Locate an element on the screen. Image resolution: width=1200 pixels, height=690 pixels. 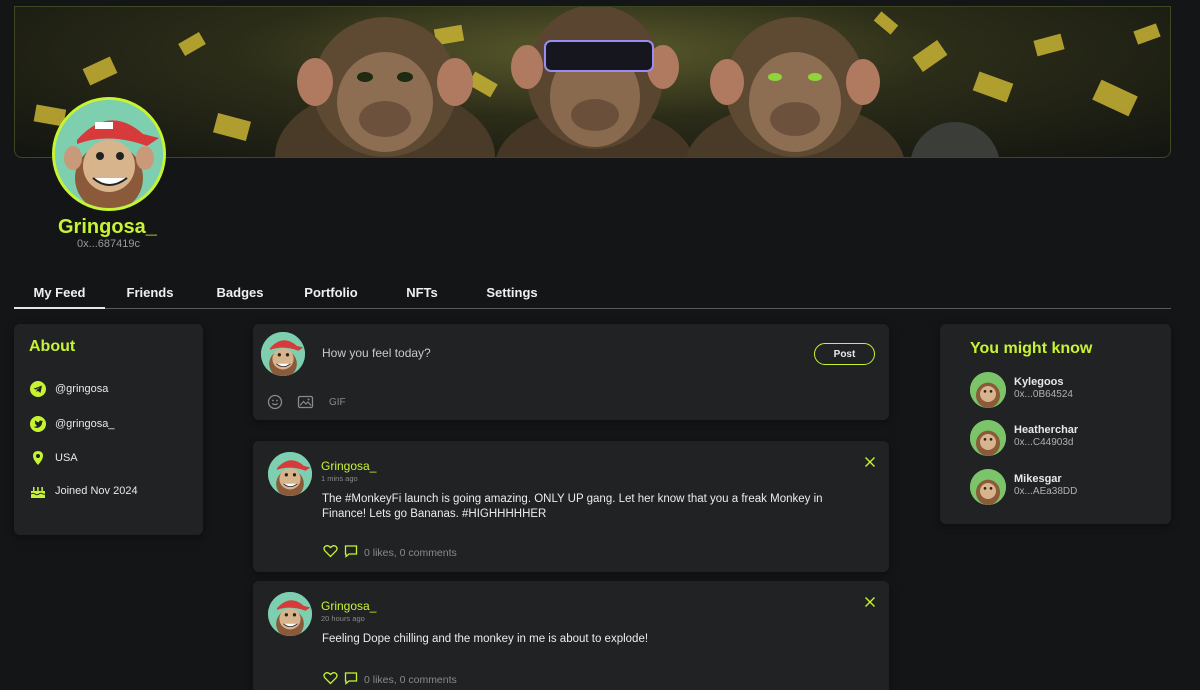
about-joined: Joined Nov 2024 is located at coordinates (83, 491).